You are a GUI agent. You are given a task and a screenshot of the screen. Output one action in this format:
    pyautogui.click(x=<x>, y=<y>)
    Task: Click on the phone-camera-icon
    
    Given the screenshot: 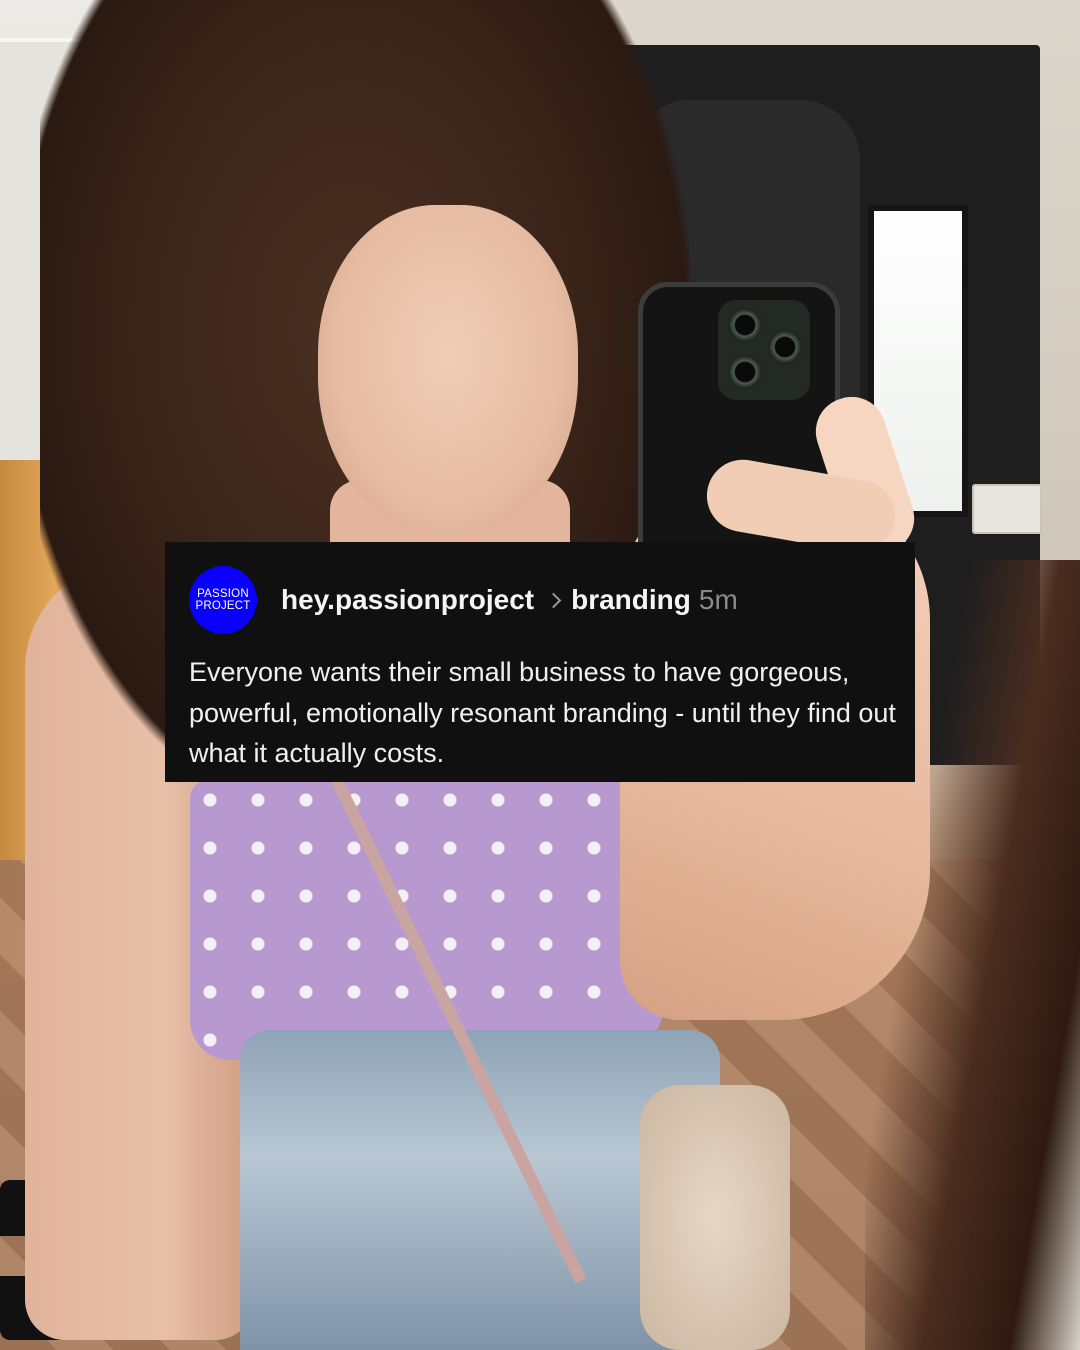 What is the action you would take?
    pyautogui.click(x=764, y=350)
    